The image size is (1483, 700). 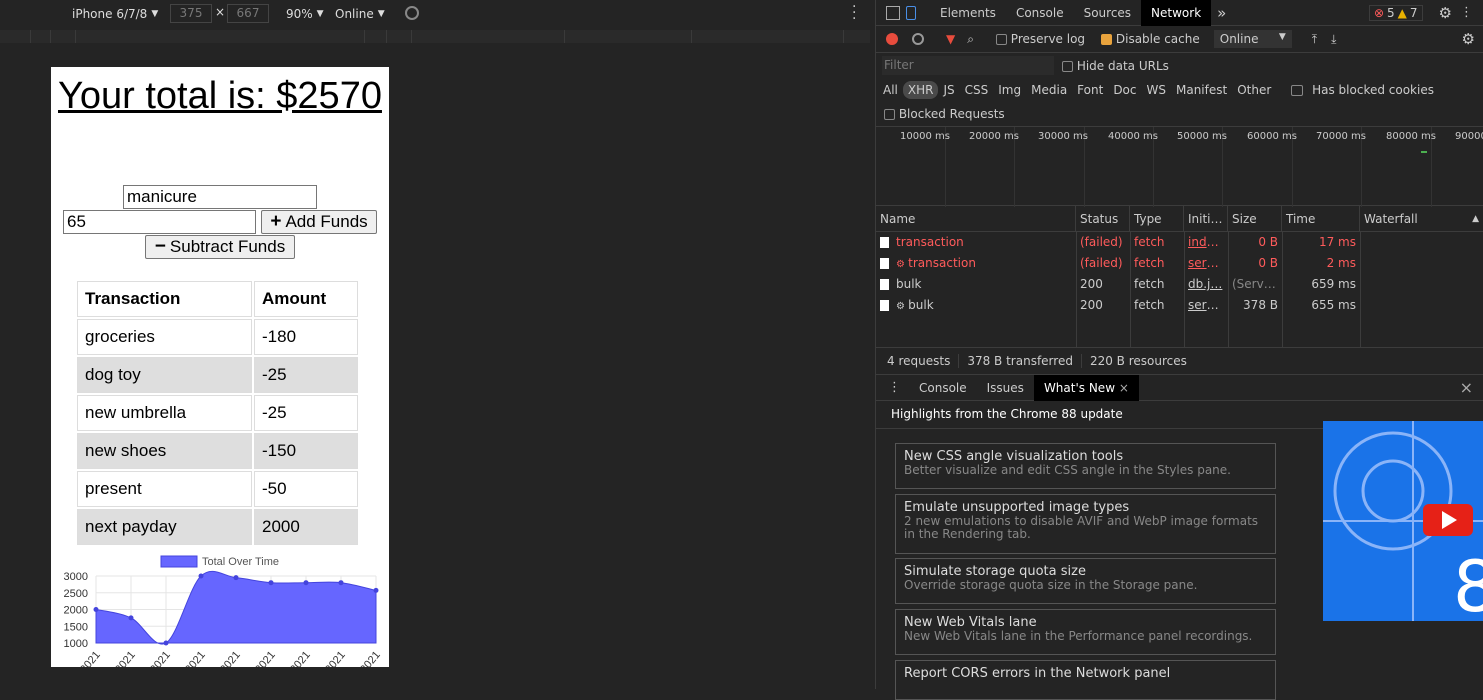 I want to click on column-name: Name, so click(x=976, y=218).